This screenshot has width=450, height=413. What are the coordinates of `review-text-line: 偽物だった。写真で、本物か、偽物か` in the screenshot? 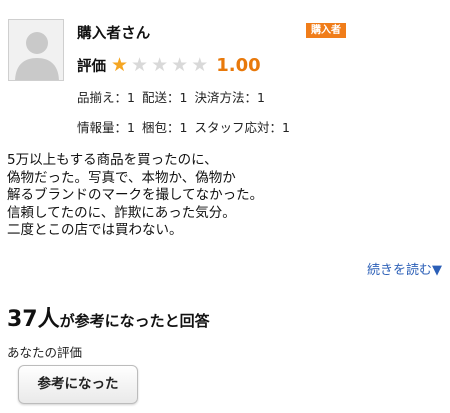 It's located at (121, 177).